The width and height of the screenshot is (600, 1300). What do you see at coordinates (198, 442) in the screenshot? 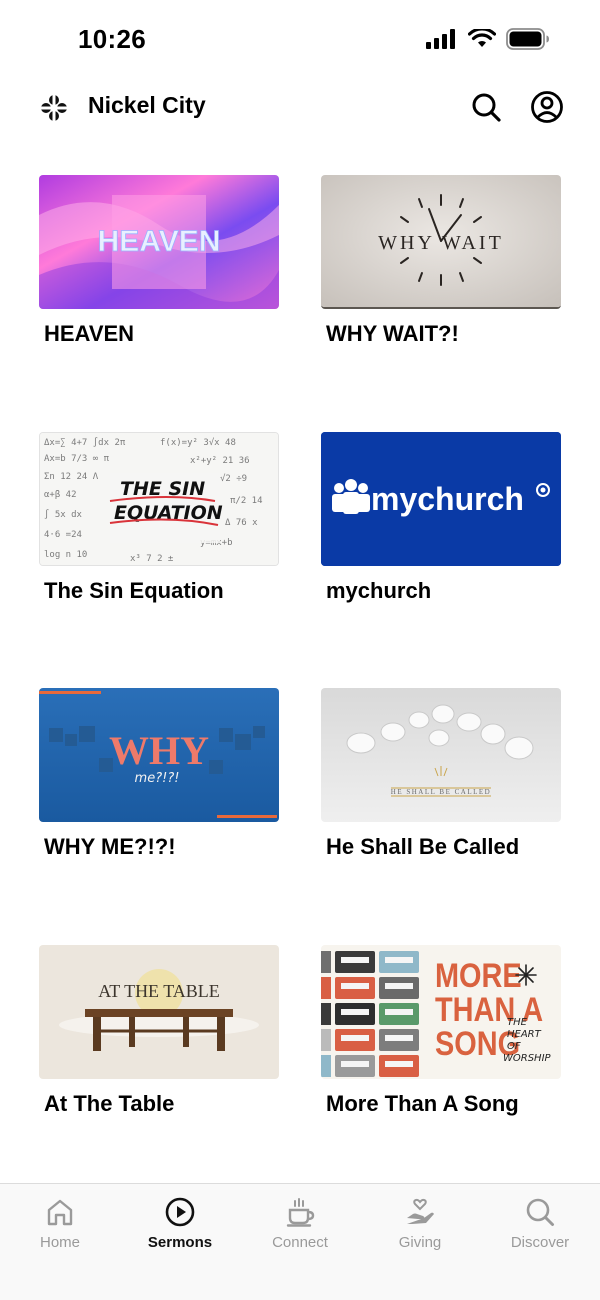
I see `svg-text: f(x)=y² 3√x 48` at bounding box center [198, 442].